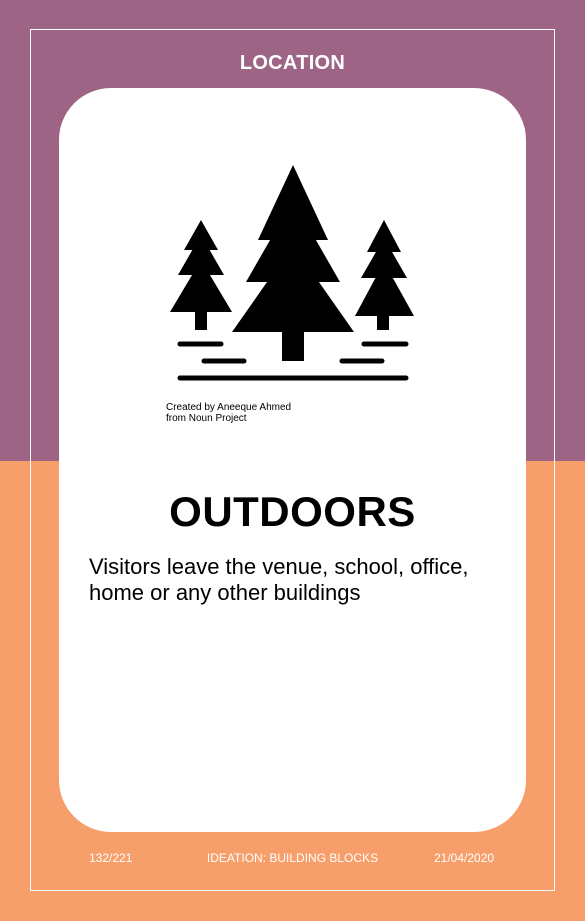 The width and height of the screenshot is (585, 921). What do you see at coordinates (229, 407) in the screenshot?
I see `credit-line-1: Created by Aneeque Ahmed` at bounding box center [229, 407].